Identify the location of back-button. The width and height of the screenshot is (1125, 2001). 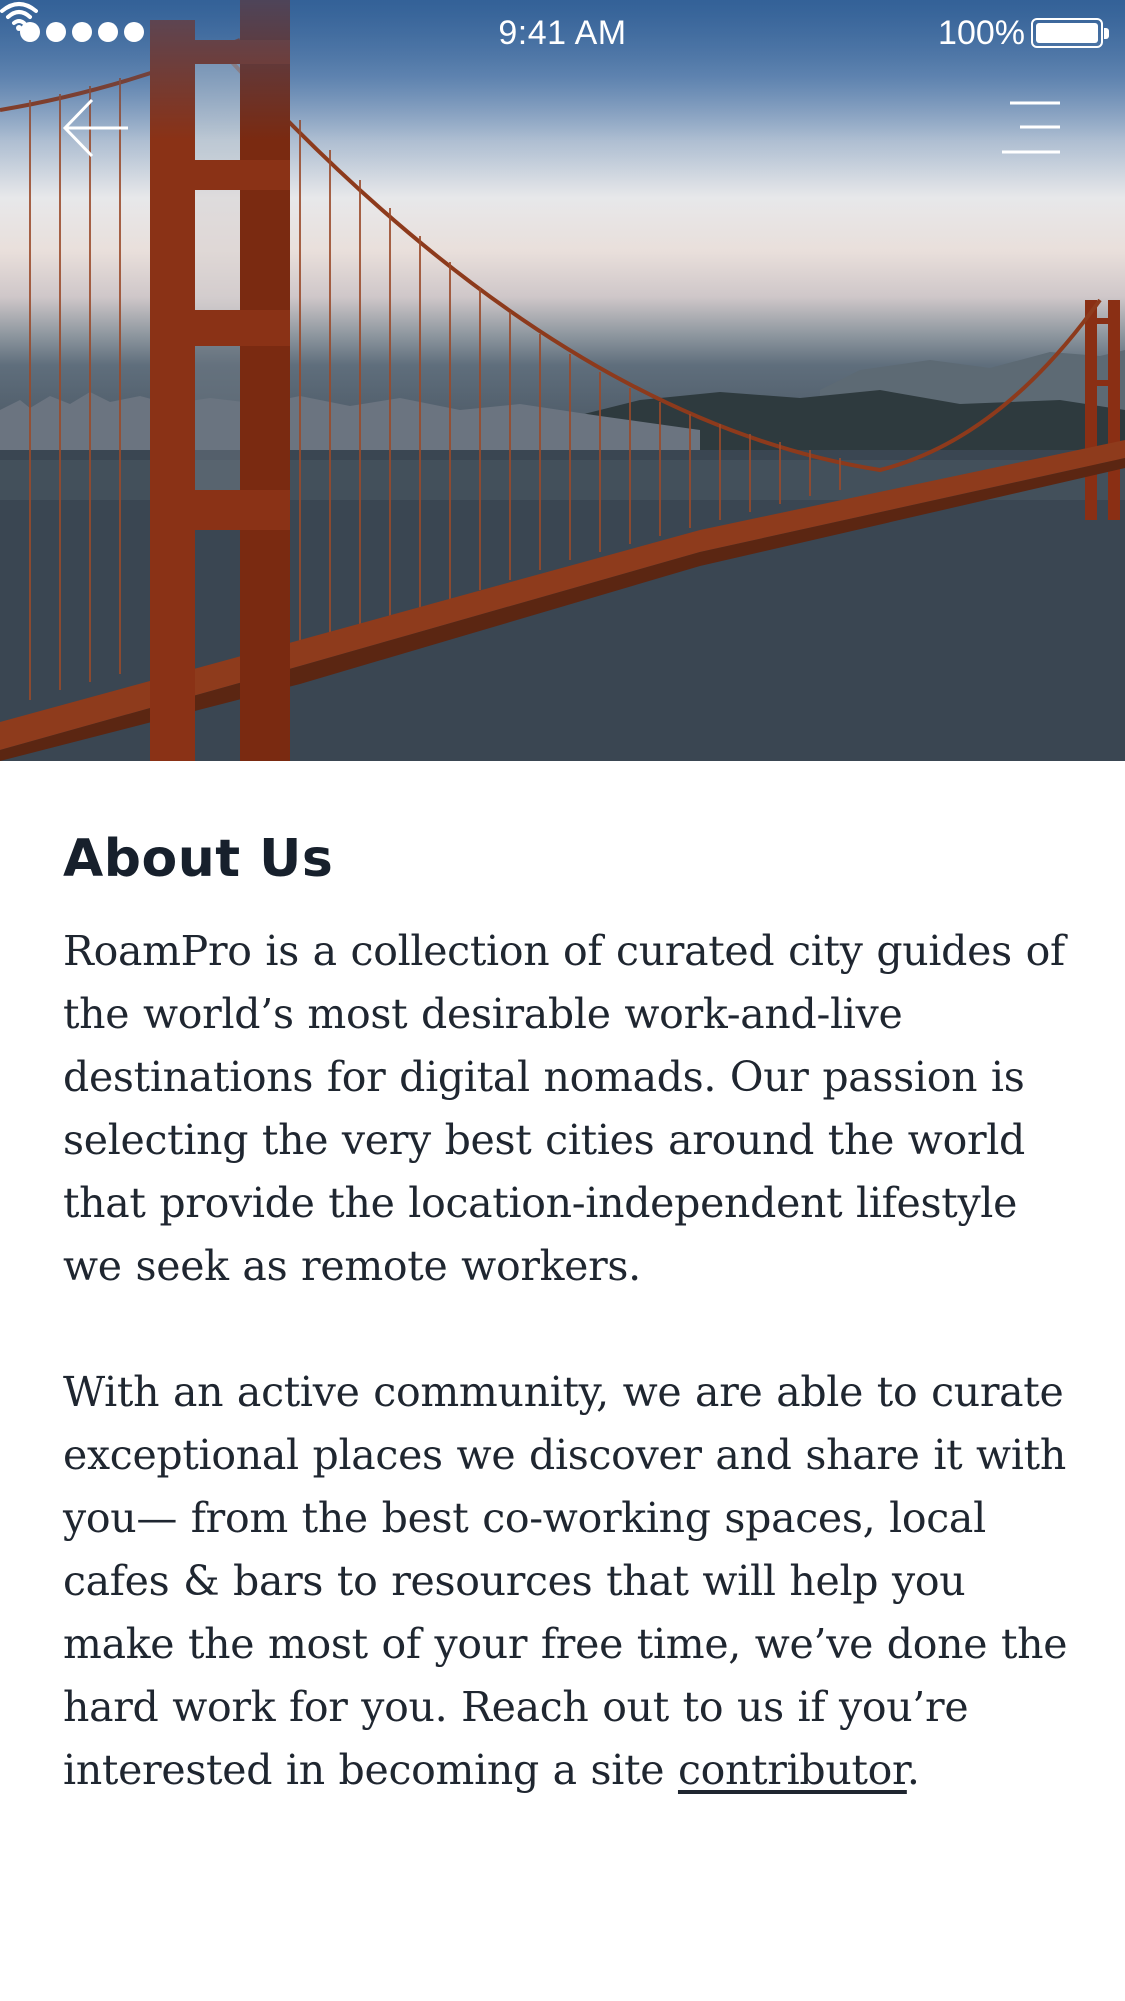
(97, 128).